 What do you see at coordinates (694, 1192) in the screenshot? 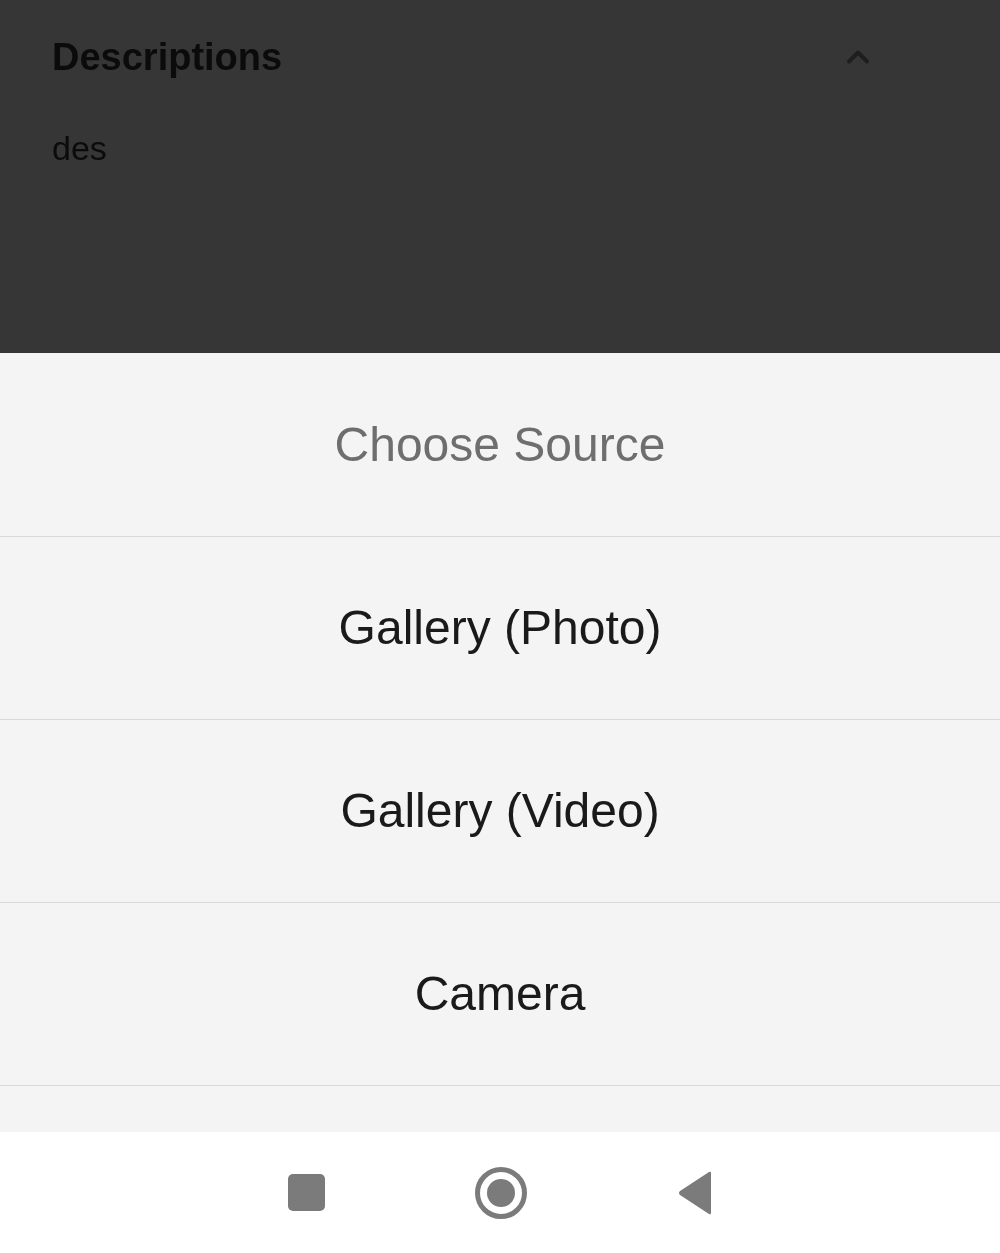
I see `back-icon` at bounding box center [694, 1192].